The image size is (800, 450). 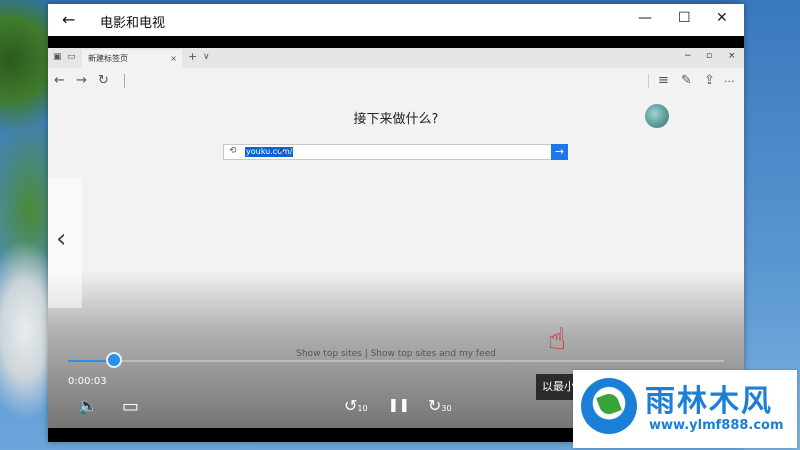 What do you see at coordinates (206, 57) in the screenshot?
I see `tab-menu-chevron-icon: ∨` at bounding box center [206, 57].